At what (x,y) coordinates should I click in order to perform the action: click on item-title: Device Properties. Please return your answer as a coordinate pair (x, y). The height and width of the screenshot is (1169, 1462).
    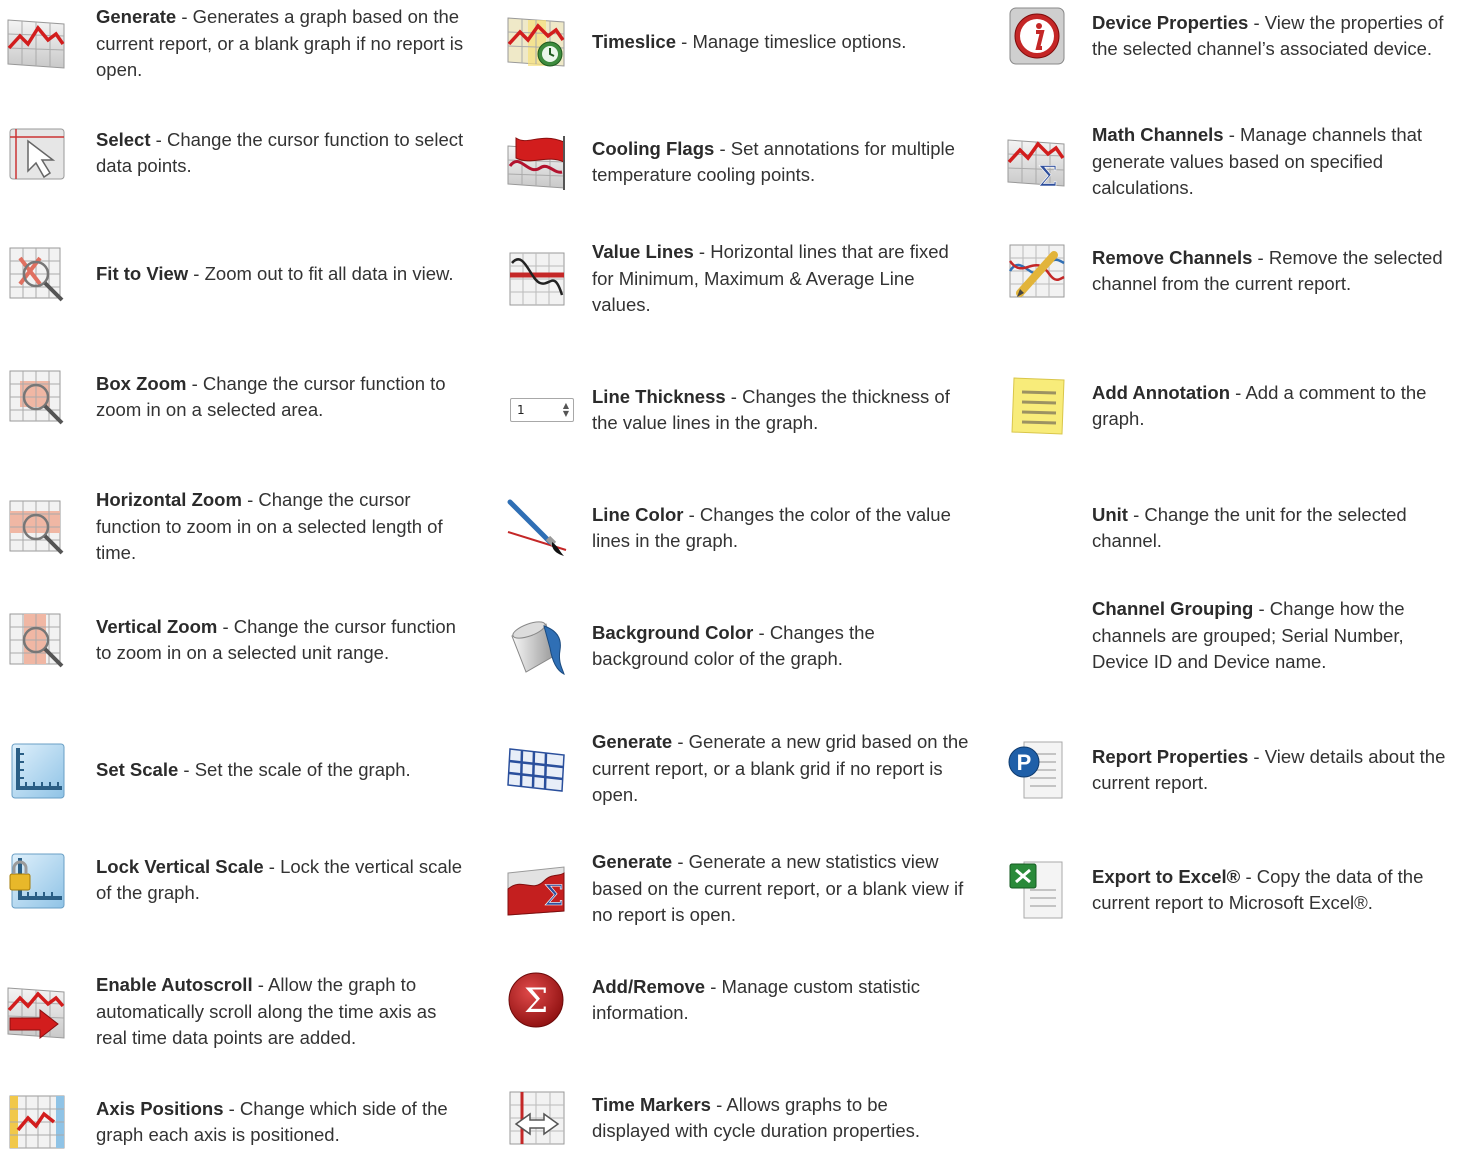
    Looking at the image, I should click on (1170, 22).